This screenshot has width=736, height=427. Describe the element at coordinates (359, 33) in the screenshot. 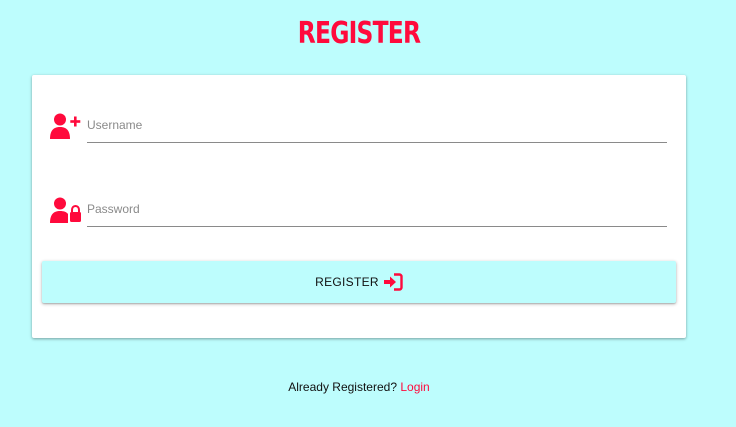

I see `page-title: REGISTER` at that location.